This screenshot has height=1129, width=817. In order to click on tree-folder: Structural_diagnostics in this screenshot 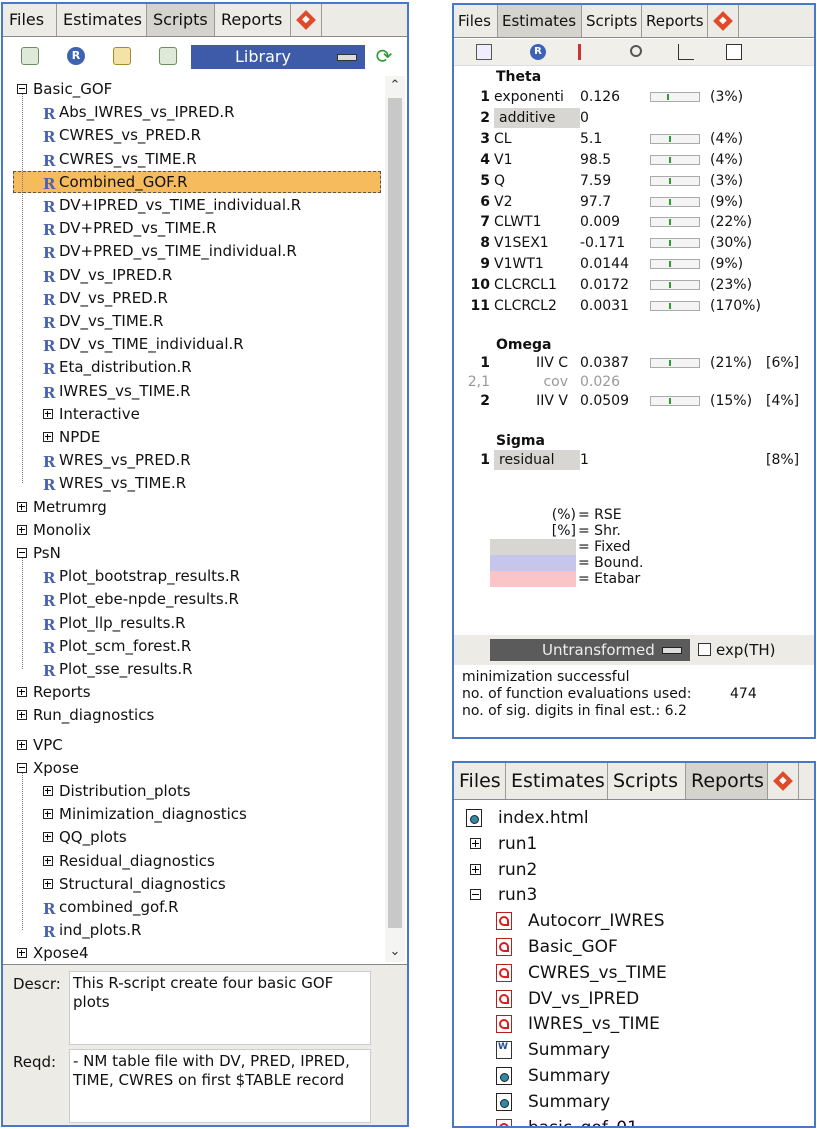, I will do `click(211, 884)`.